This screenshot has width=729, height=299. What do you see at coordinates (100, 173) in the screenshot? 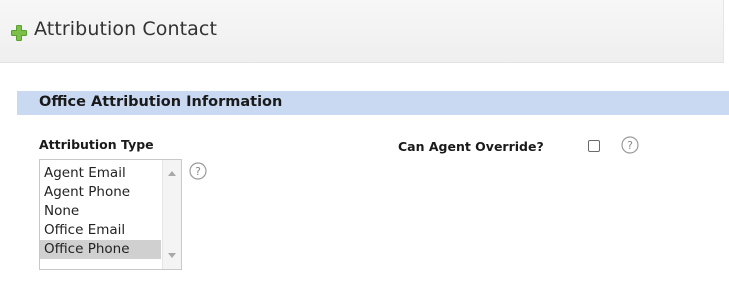
I see `list-option-agent-email: Agent Email` at bounding box center [100, 173].